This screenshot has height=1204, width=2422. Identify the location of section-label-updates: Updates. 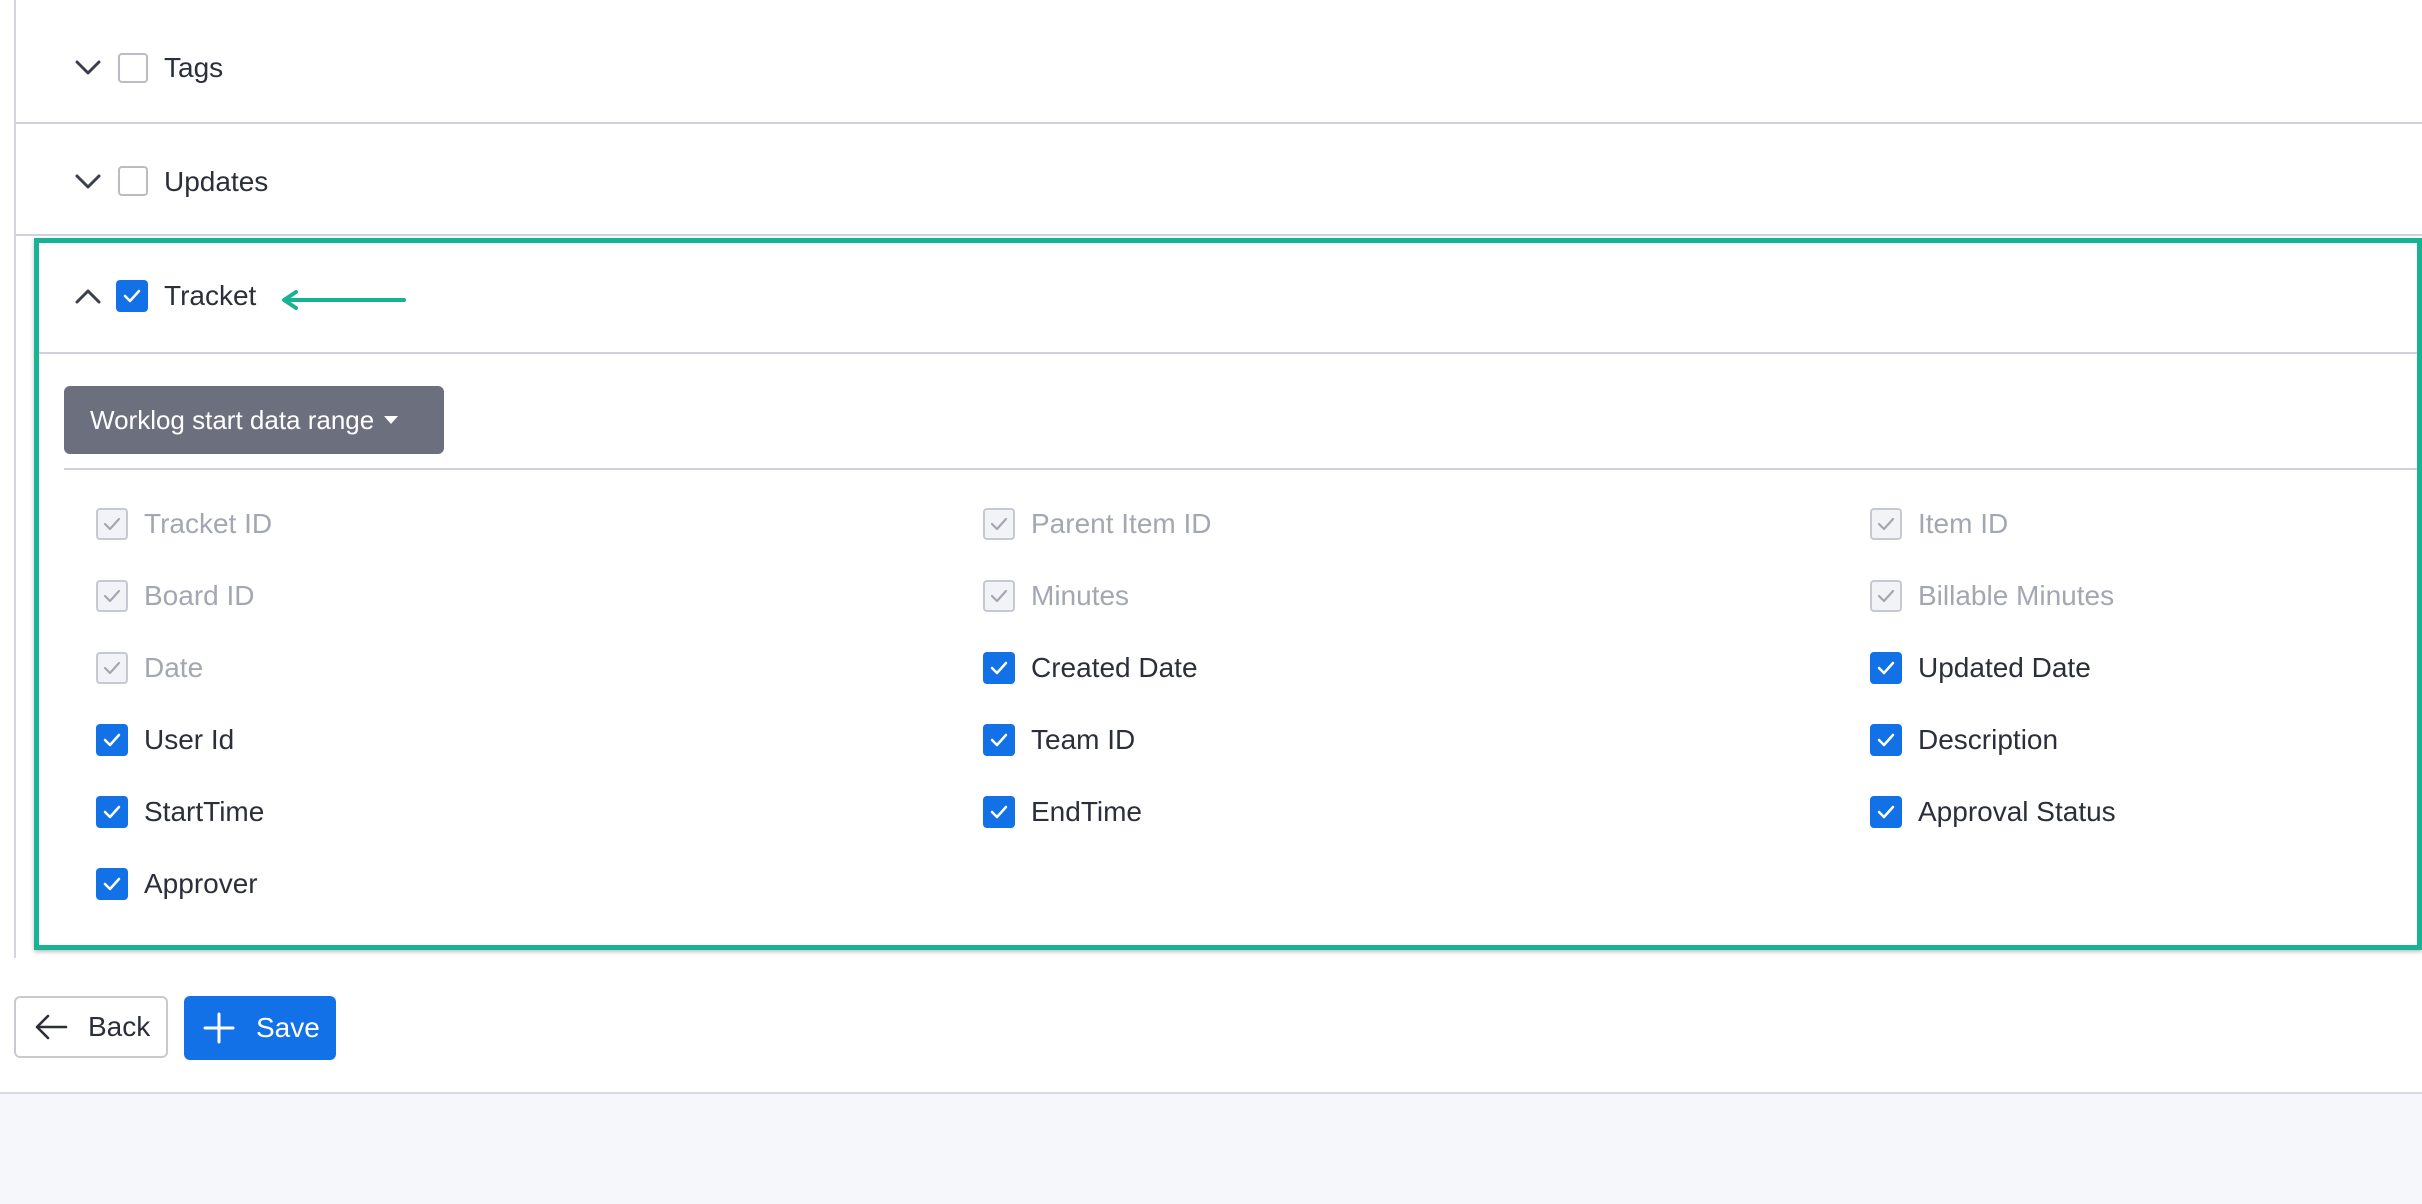
(216, 181).